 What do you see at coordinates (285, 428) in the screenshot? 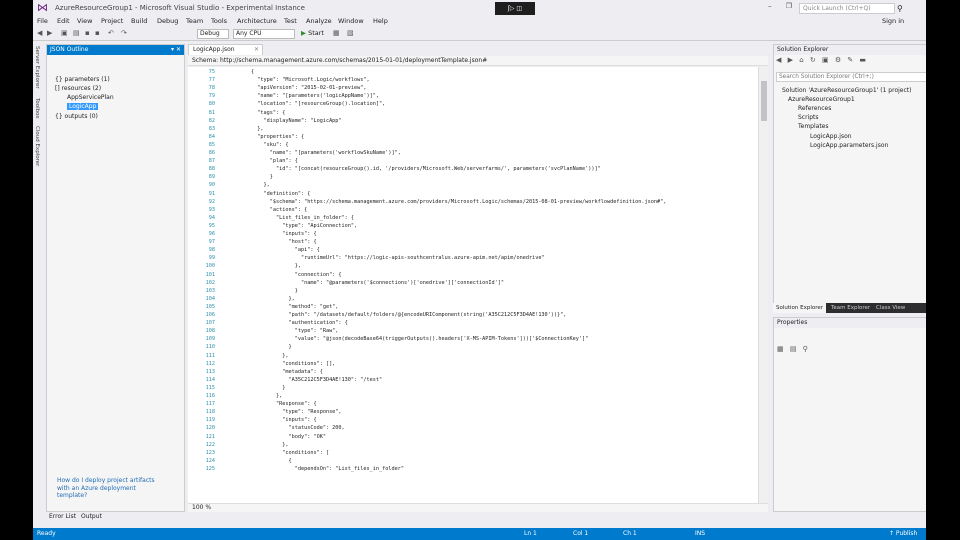
I see `code-line: "statusCode": 200,` at bounding box center [285, 428].